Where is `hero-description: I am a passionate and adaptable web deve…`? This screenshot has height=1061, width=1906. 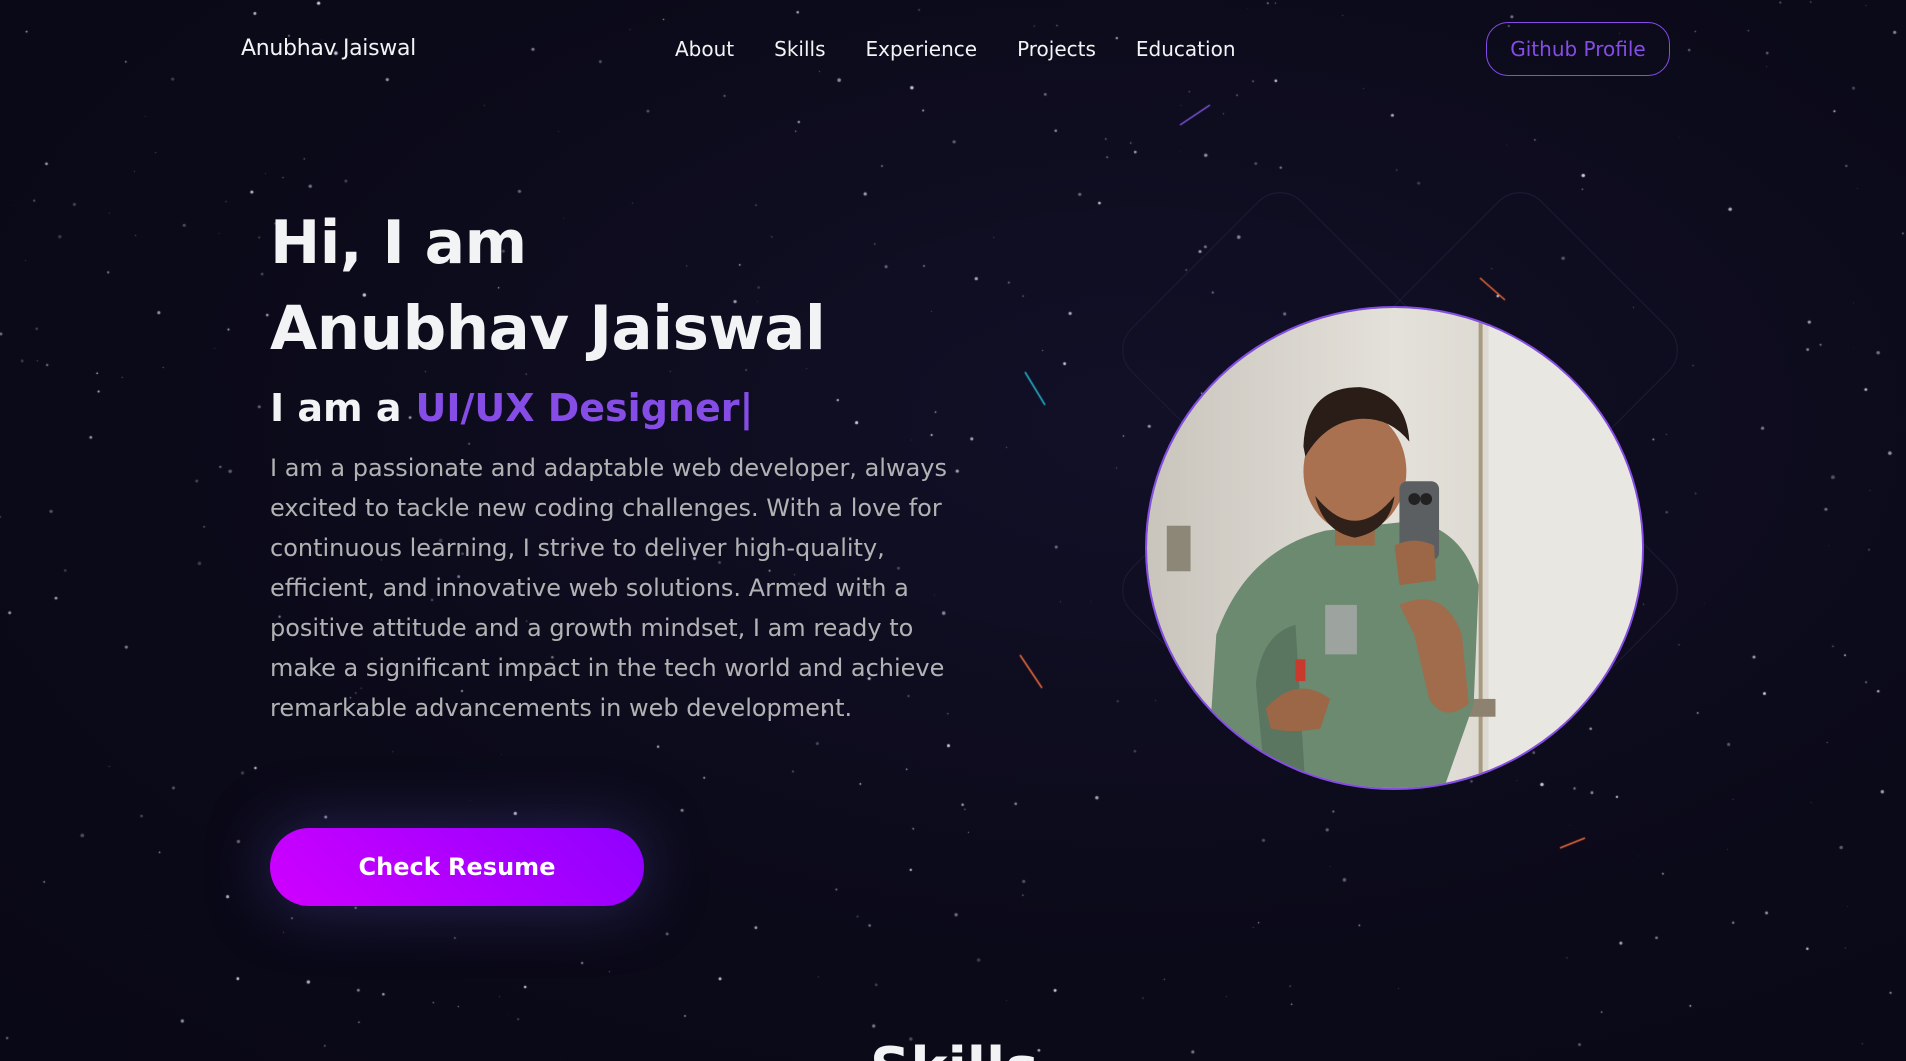 hero-description: I am a passionate and adaptable web deve… is located at coordinates (608, 588).